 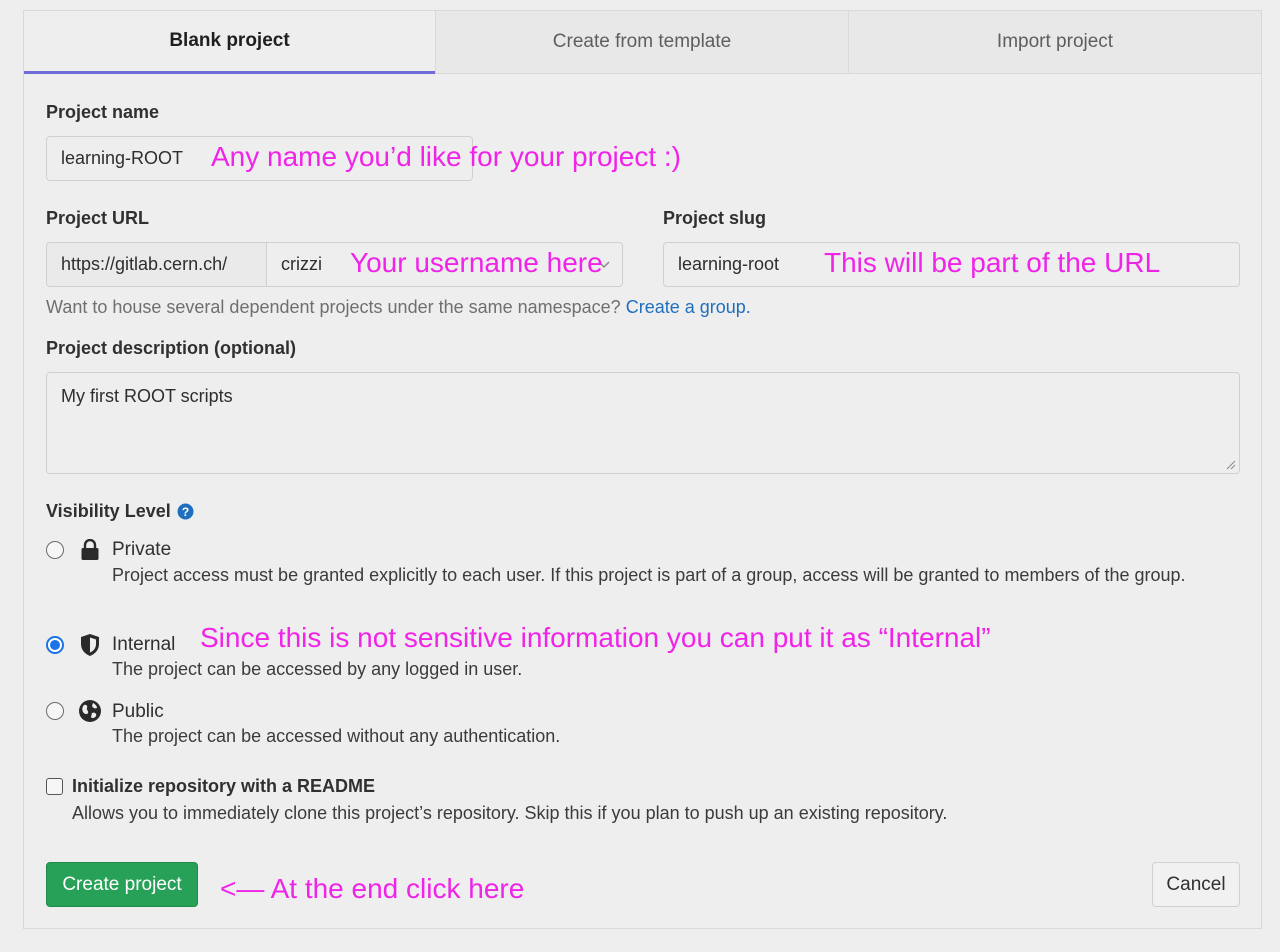 What do you see at coordinates (122, 158) in the screenshot?
I see `project-name-value: learning-ROOT` at bounding box center [122, 158].